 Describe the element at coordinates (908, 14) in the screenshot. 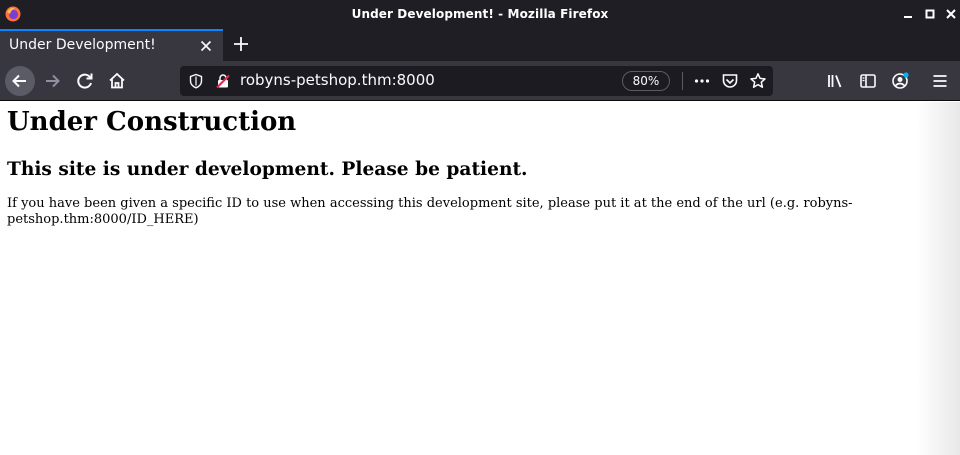

I see `minimize-icon` at that location.